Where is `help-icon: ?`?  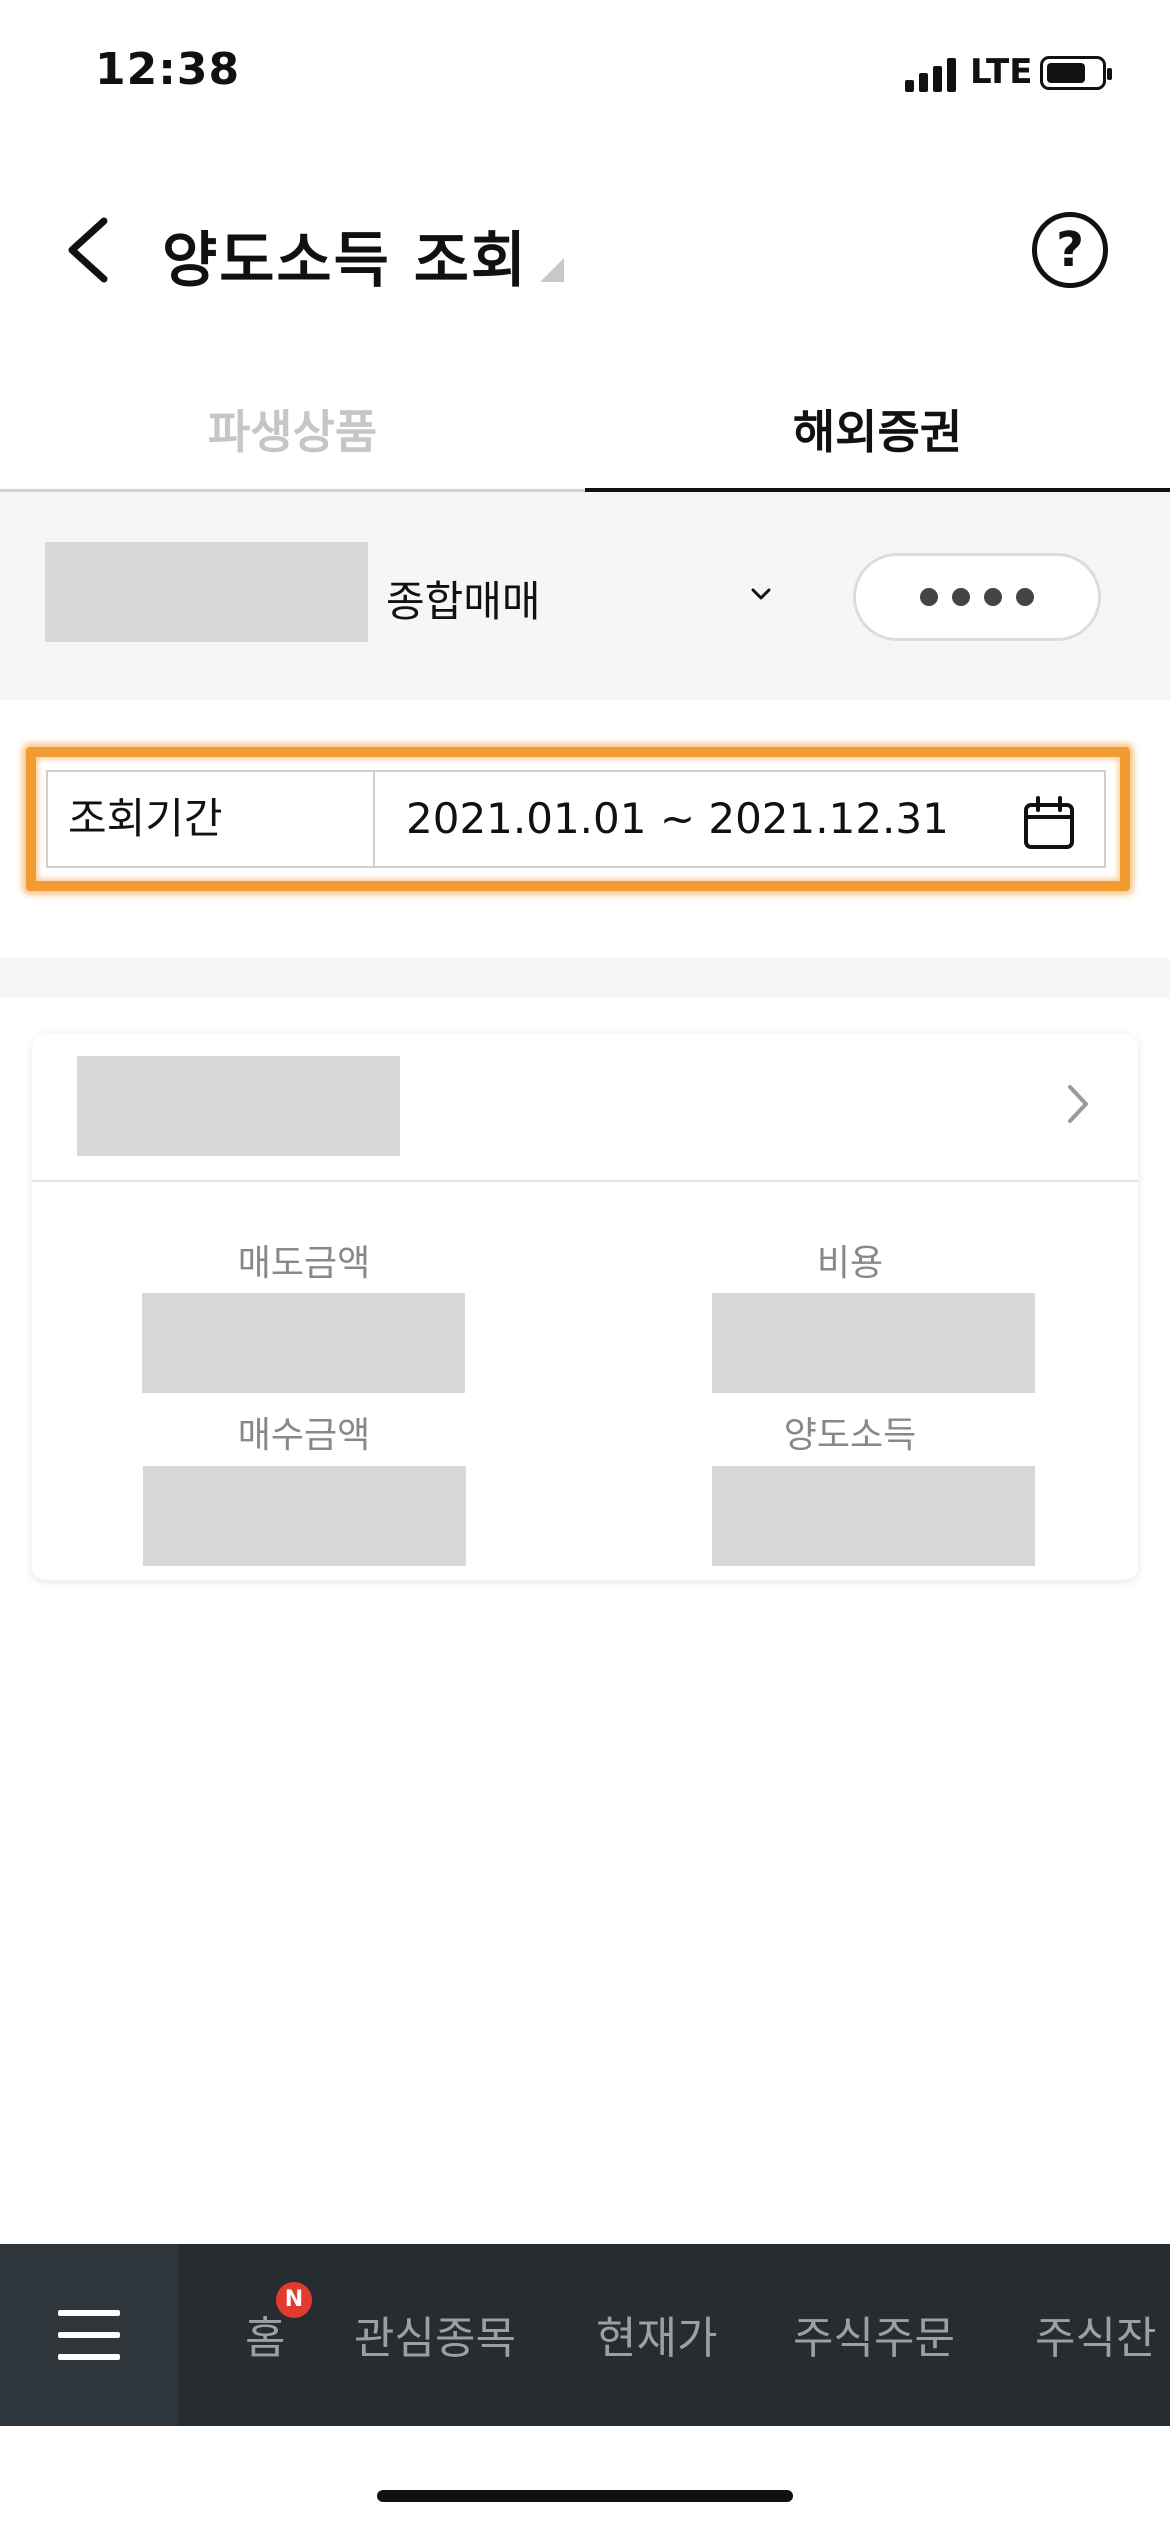 help-icon: ? is located at coordinates (1070, 250).